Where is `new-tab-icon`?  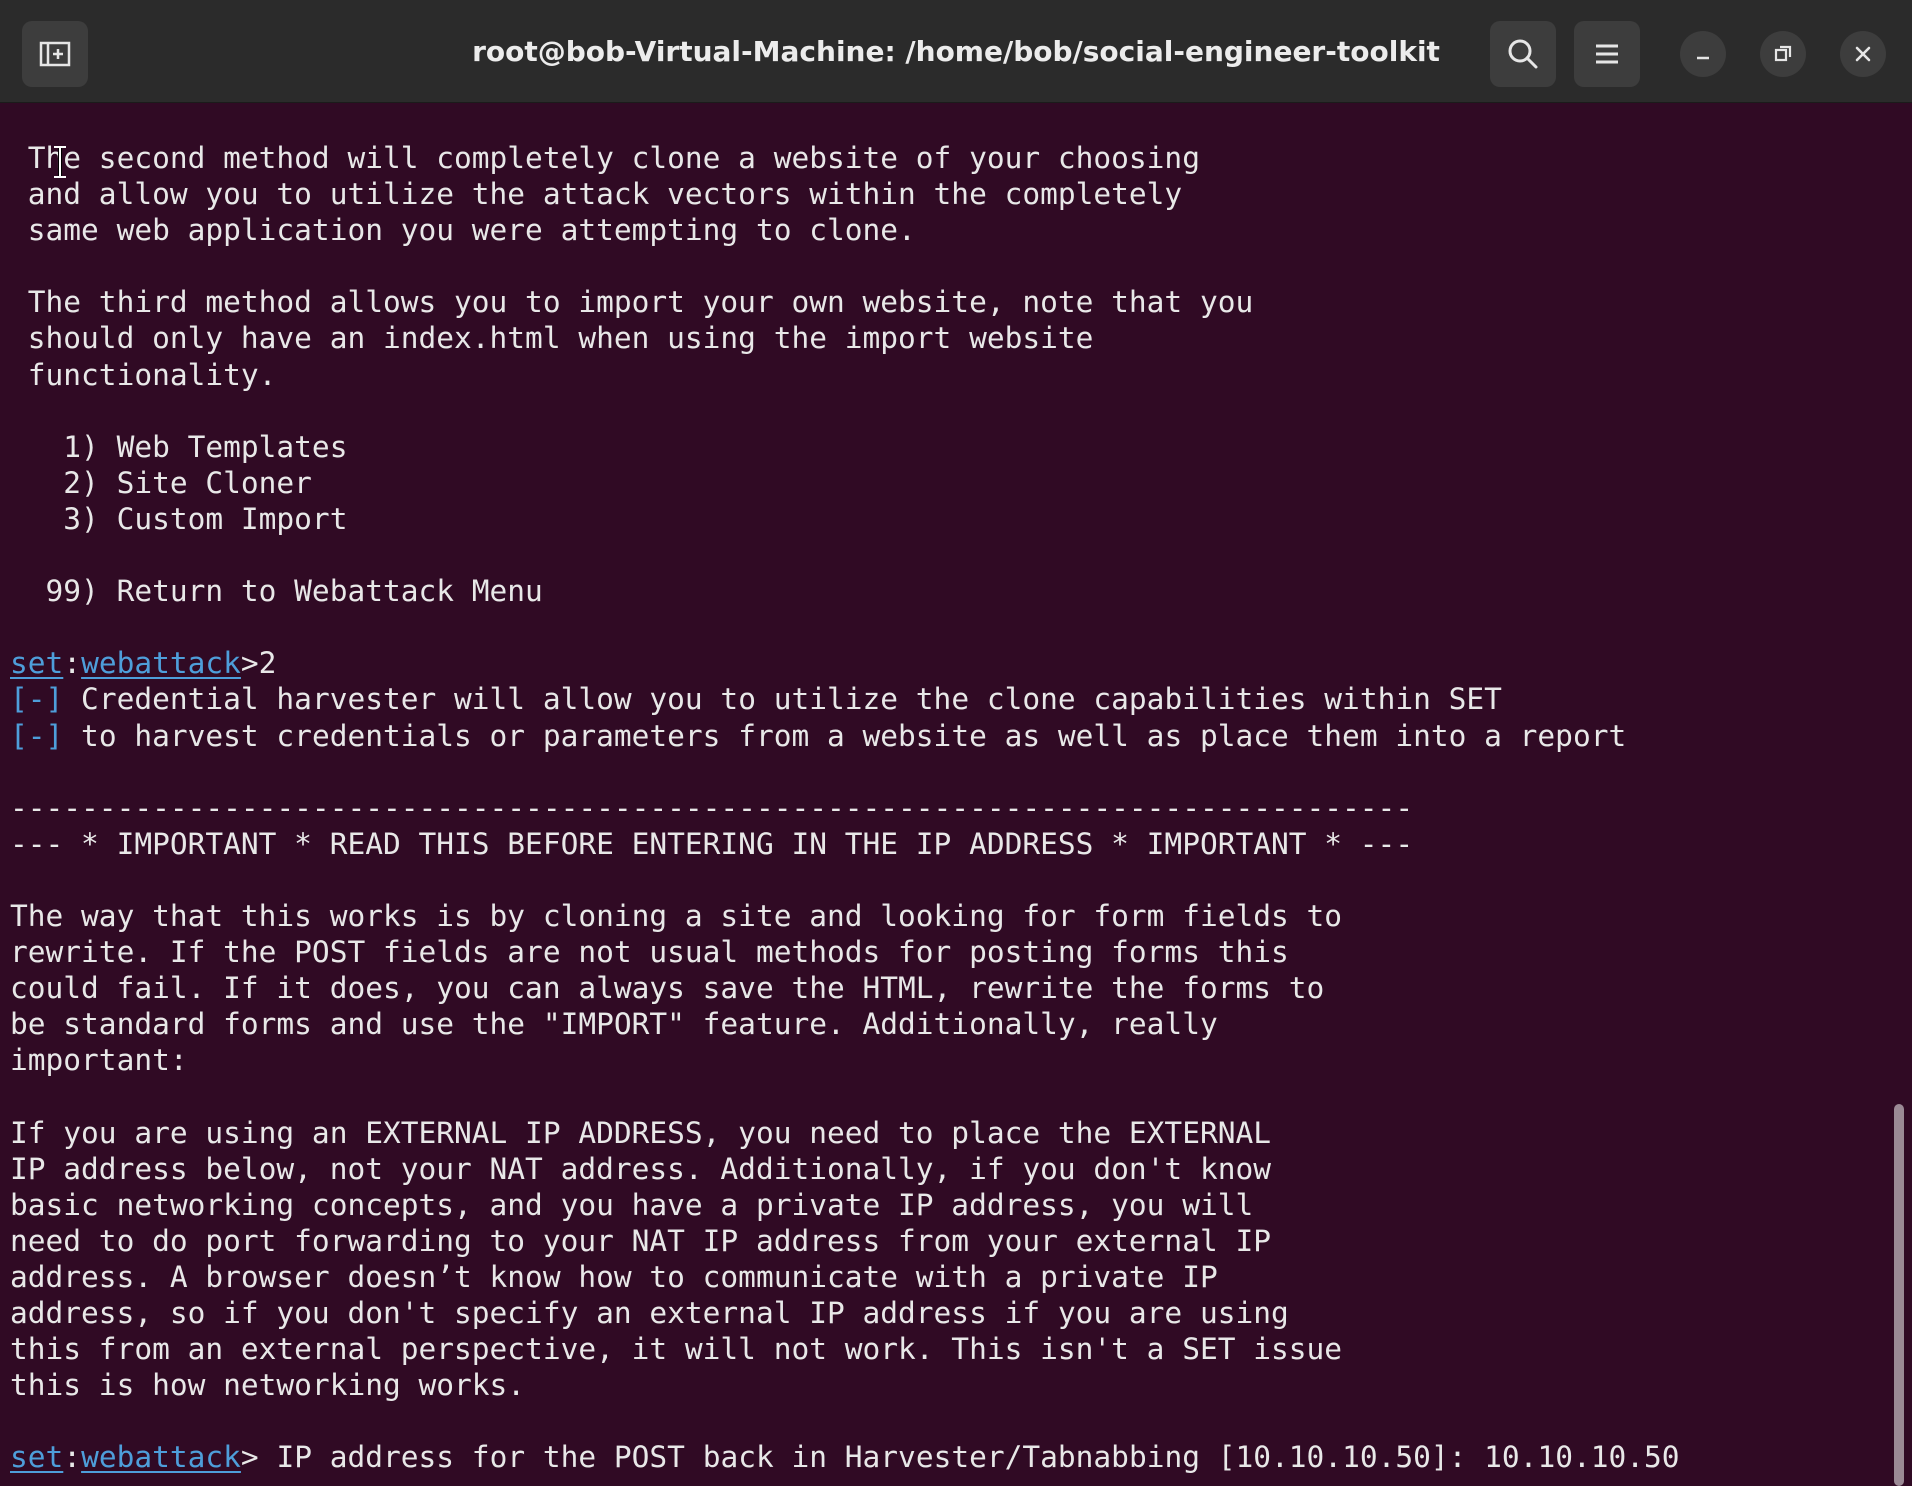
new-tab-icon is located at coordinates (55, 54).